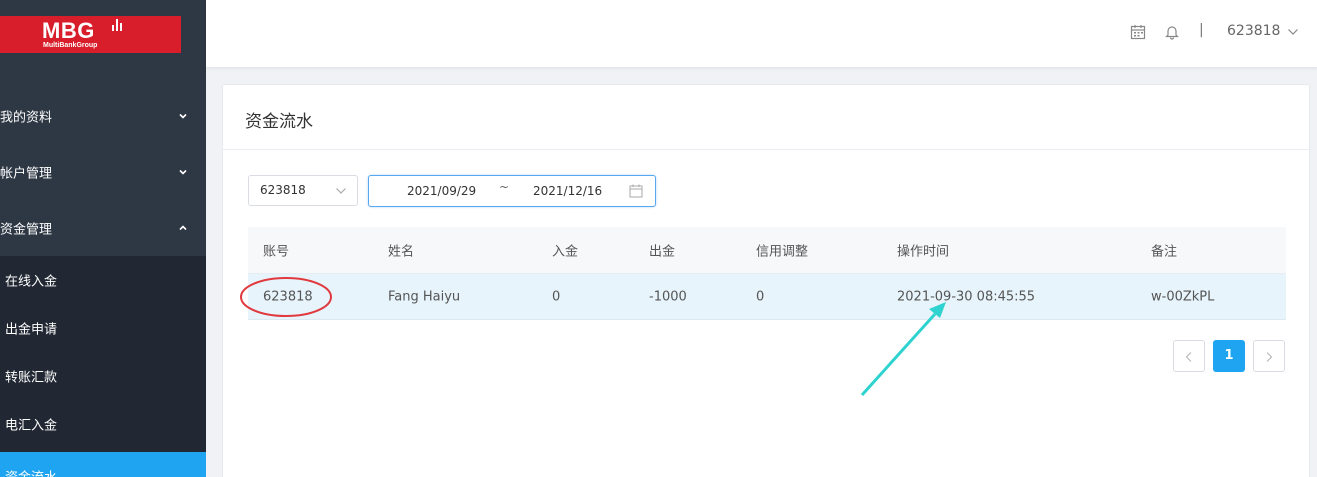  Describe the element at coordinates (103, 280) in the screenshot. I see `sidebar-subitem-online-deposit: 在线入金` at that location.